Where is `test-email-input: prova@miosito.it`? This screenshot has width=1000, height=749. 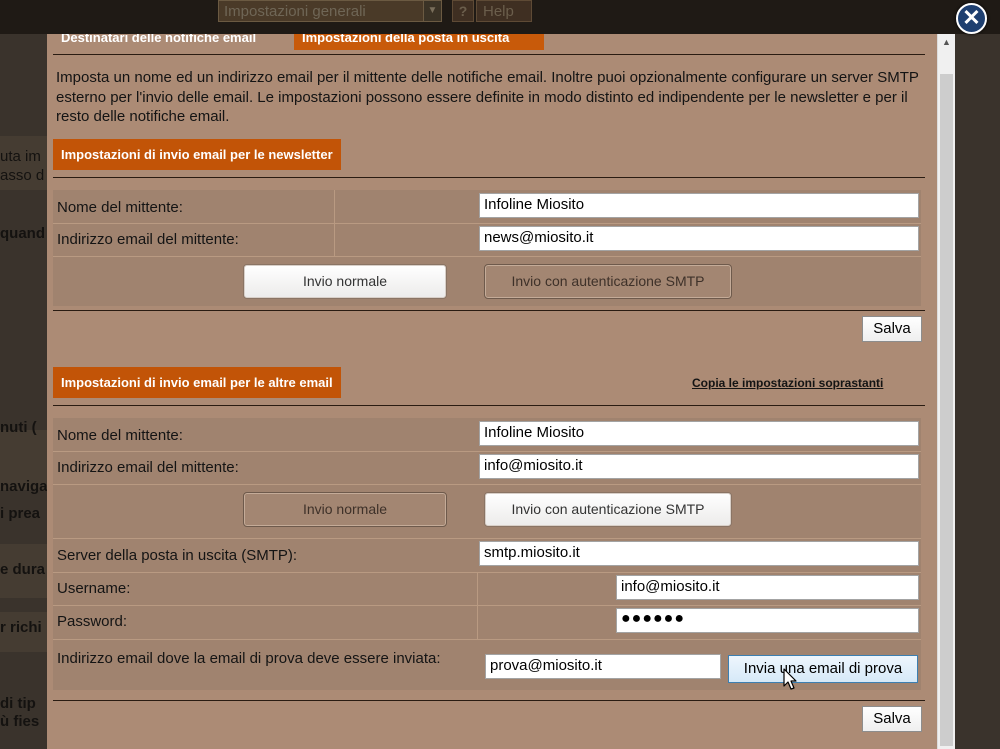 test-email-input: prova@miosito.it is located at coordinates (603, 666).